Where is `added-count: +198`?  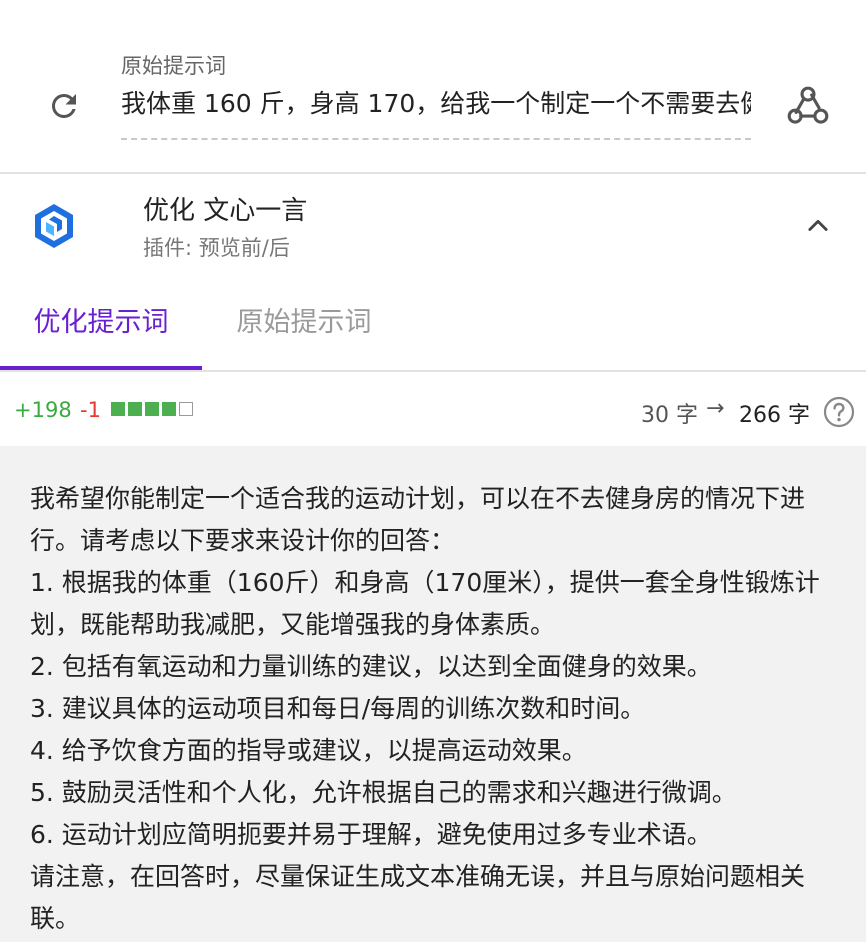 added-count: +198 is located at coordinates (43, 410).